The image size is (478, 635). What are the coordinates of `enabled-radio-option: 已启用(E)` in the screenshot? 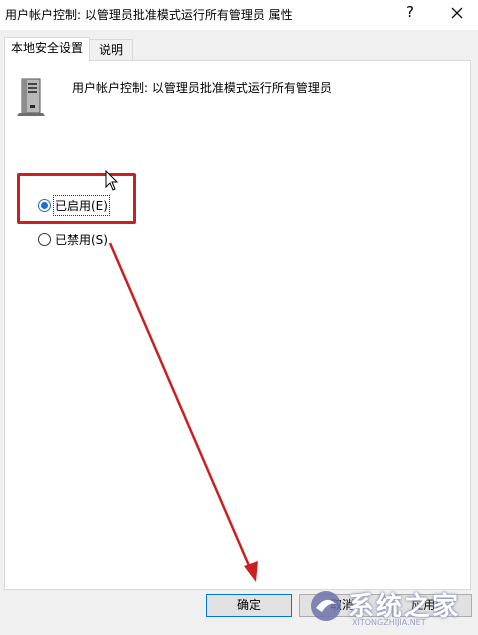 It's located at (74, 205).